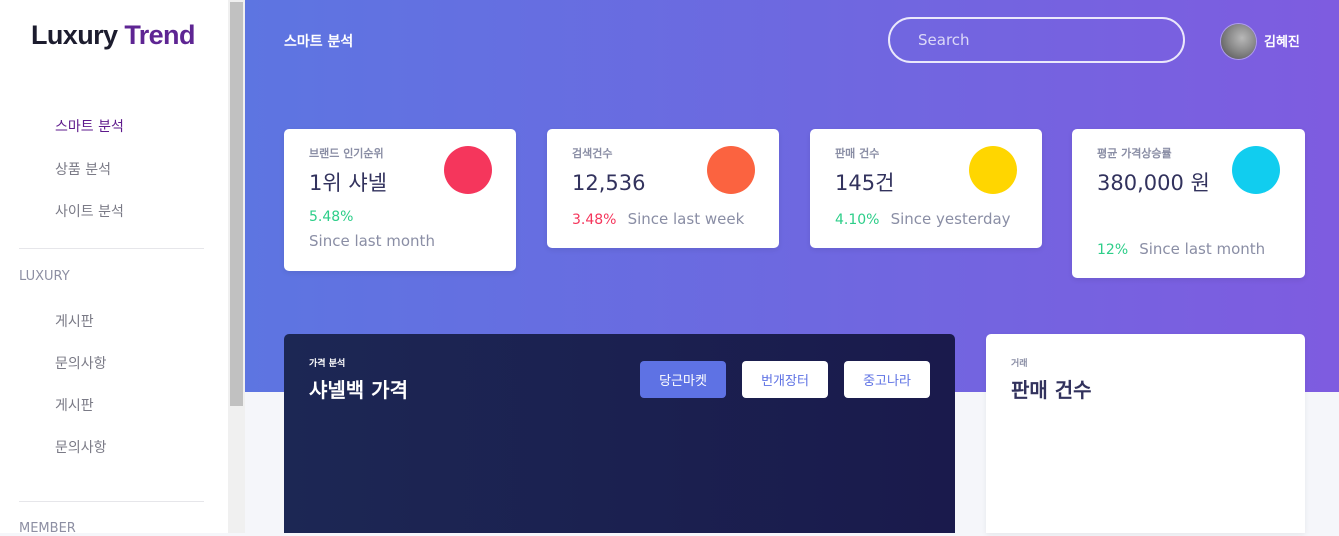  I want to click on stat-card-brand-rank: 브랜드 인기순위 1위 샤넬 5.48% Since last month, so click(400, 200).